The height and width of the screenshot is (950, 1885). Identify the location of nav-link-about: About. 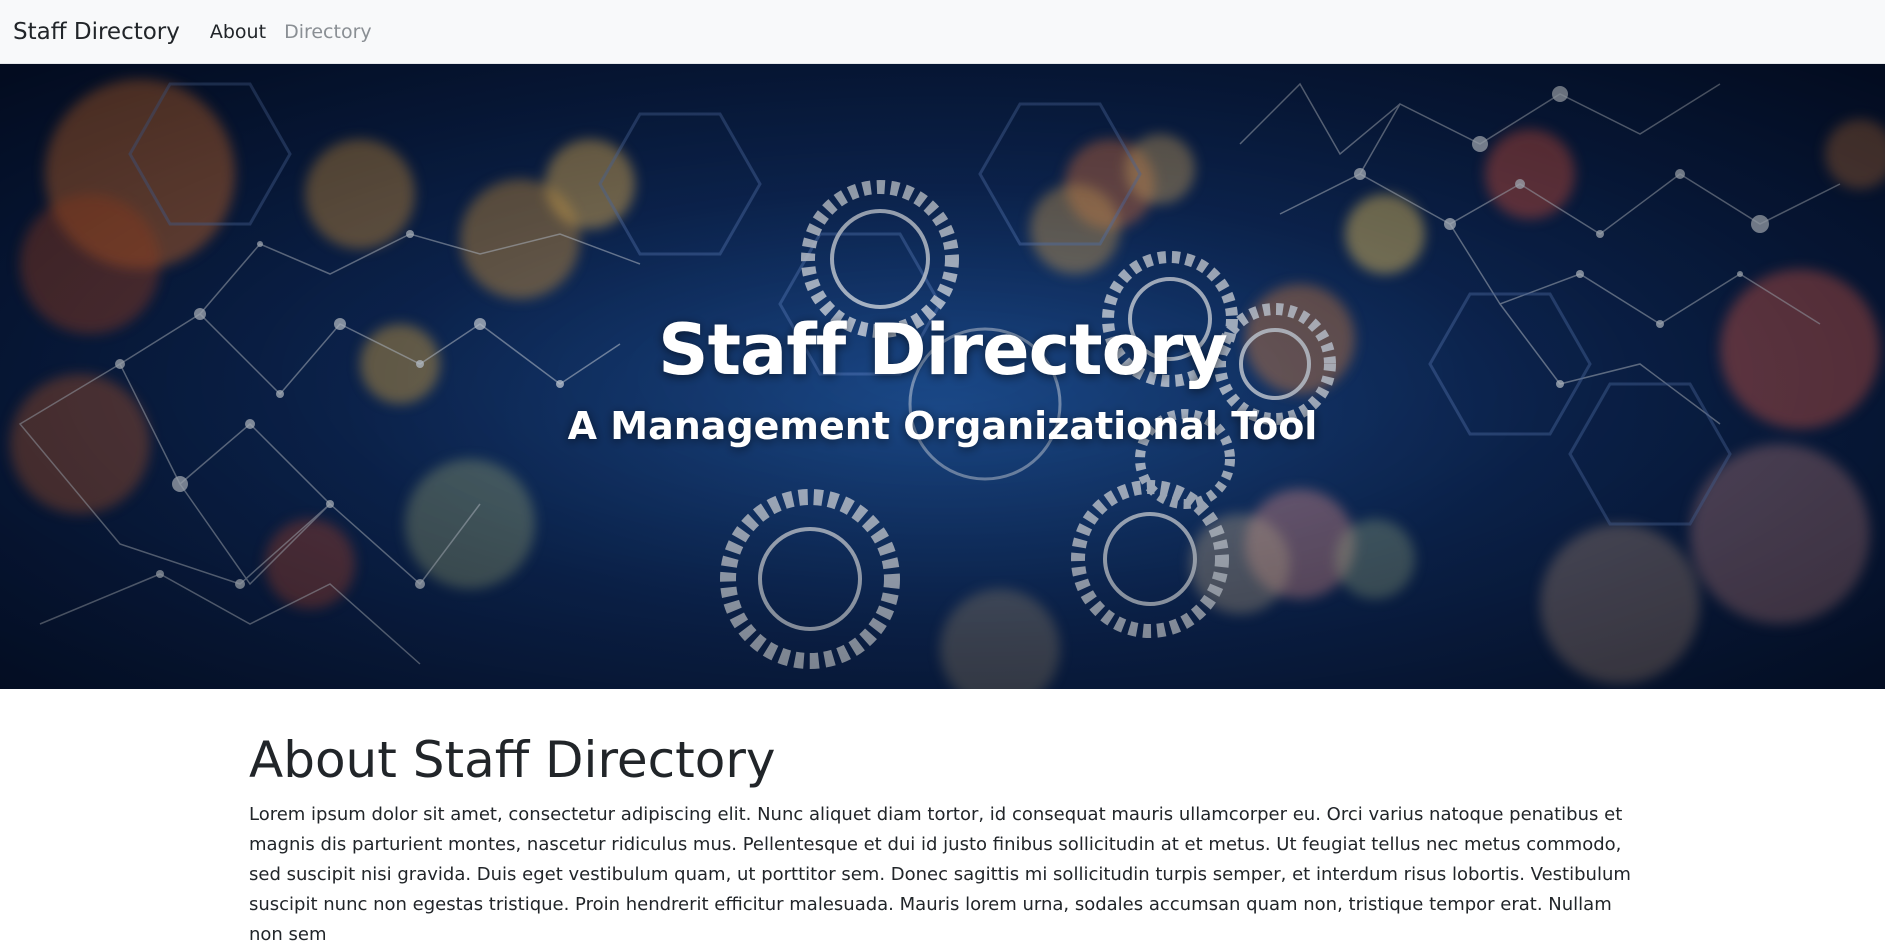
(238, 32).